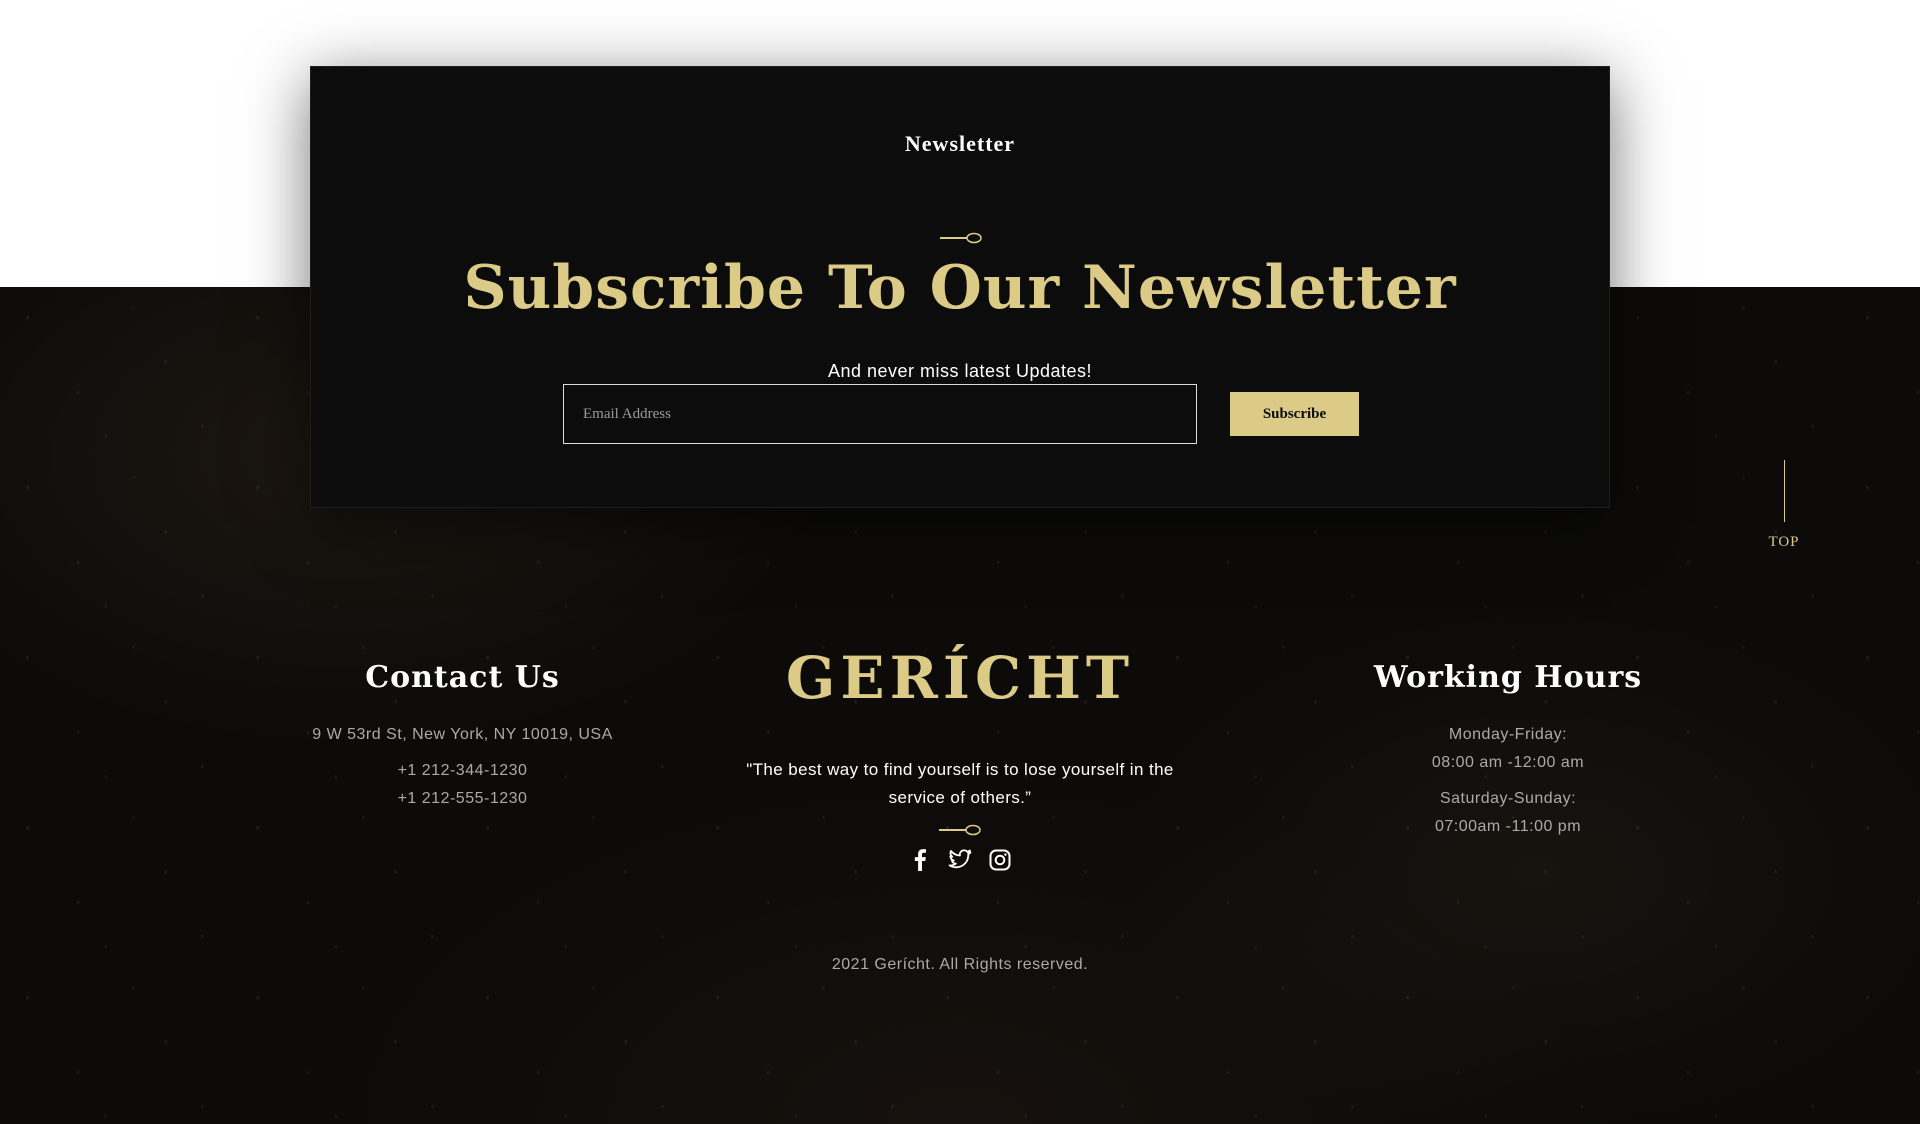  Describe the element at coordinates (960, 371) in the screenshot. I see `newsletter-text: And never miss latest Updates!` at that location.